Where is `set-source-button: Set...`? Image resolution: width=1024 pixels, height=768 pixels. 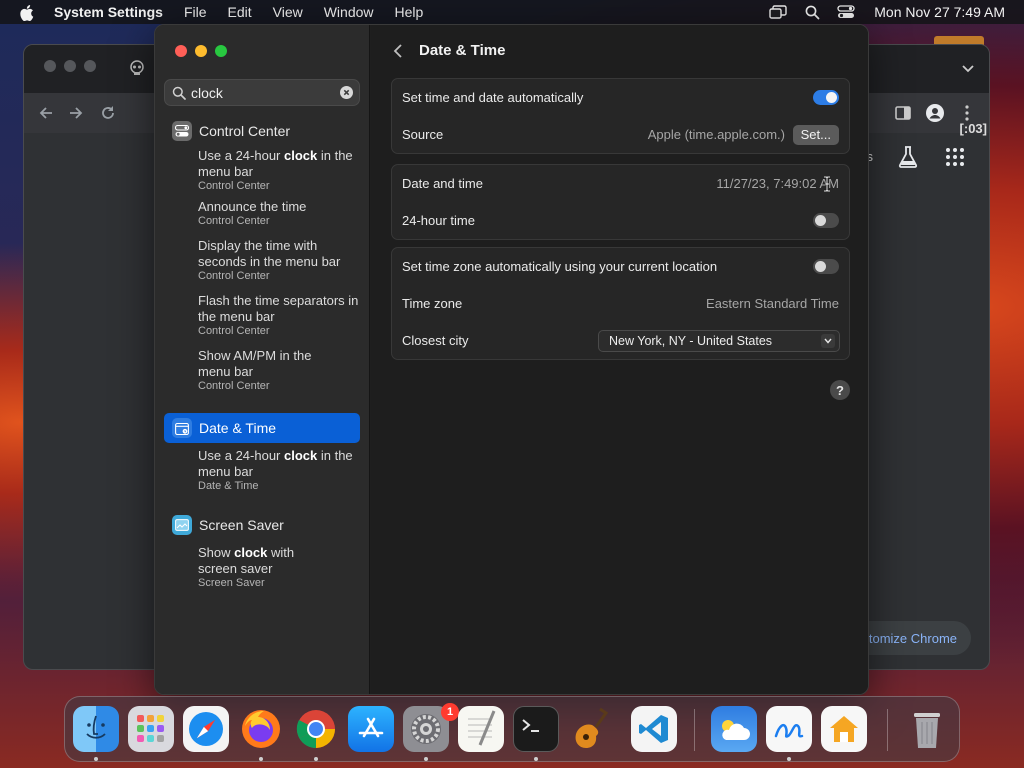
set-source-button: Set... is located at coordinates (815, 134).